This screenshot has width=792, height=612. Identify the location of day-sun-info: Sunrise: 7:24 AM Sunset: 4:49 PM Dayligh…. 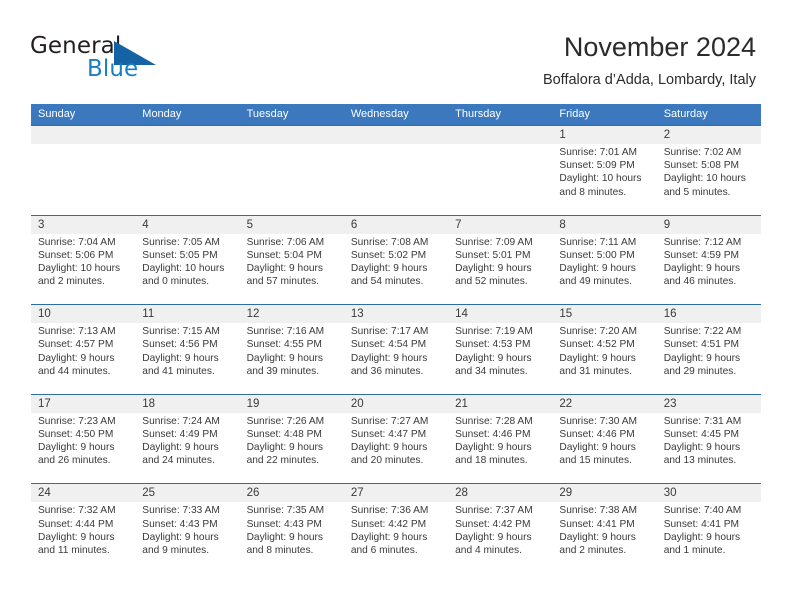
(181, 441).